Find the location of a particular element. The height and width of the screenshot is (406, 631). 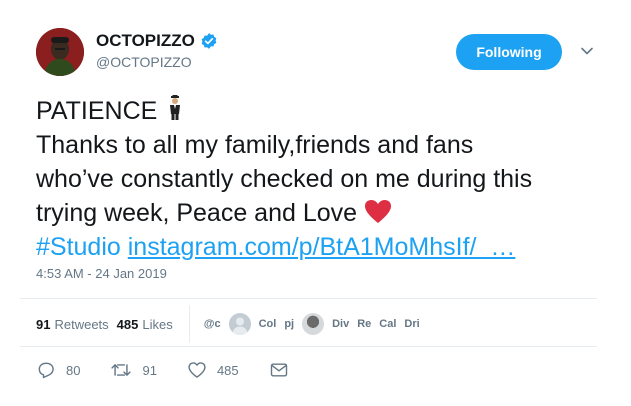

divider-top is located at coordinates (308, 298).